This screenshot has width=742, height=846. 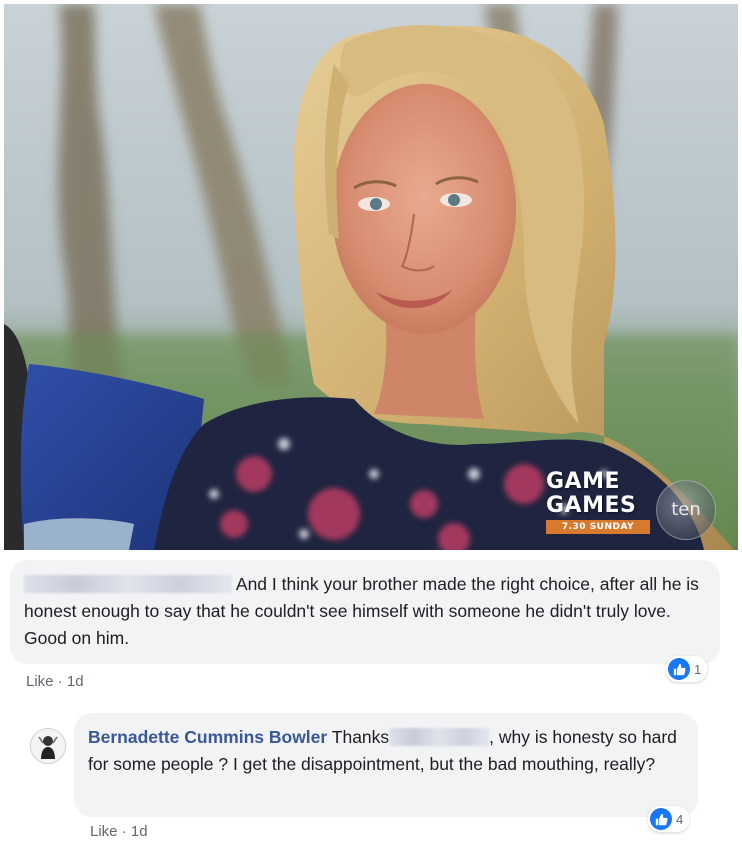 What do you see at coordinates (128, 584) in the screenshot?
I see `redacted-author-name` at bounding box center [128, 584].